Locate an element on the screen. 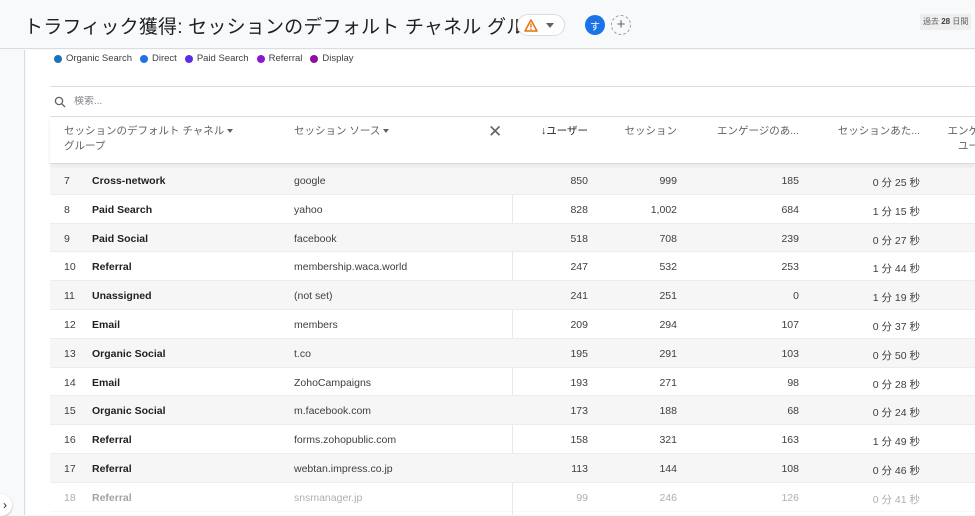 The height and width of the screenshot is (516, 975). engaged-sessions-cell: 126 is located at coordinates (790, 498).